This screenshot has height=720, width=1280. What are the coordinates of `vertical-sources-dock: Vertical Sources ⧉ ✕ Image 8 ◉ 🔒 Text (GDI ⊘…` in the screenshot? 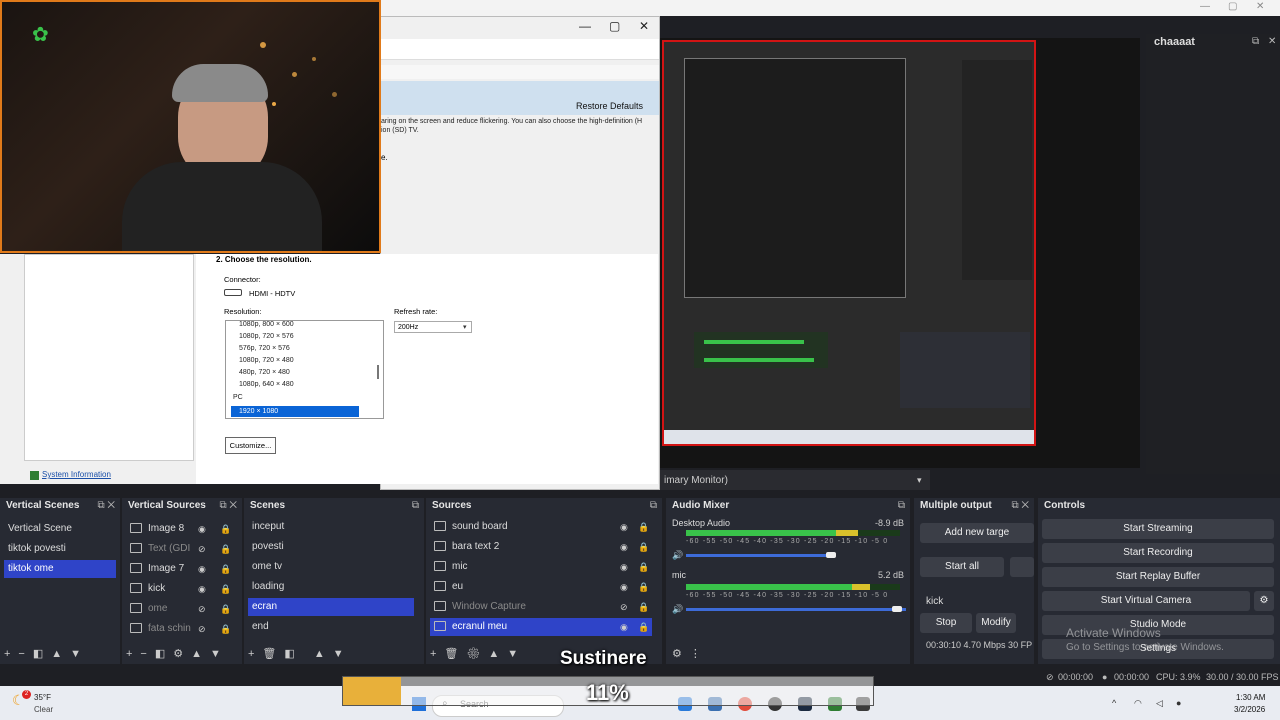 It's located at (182, 581).